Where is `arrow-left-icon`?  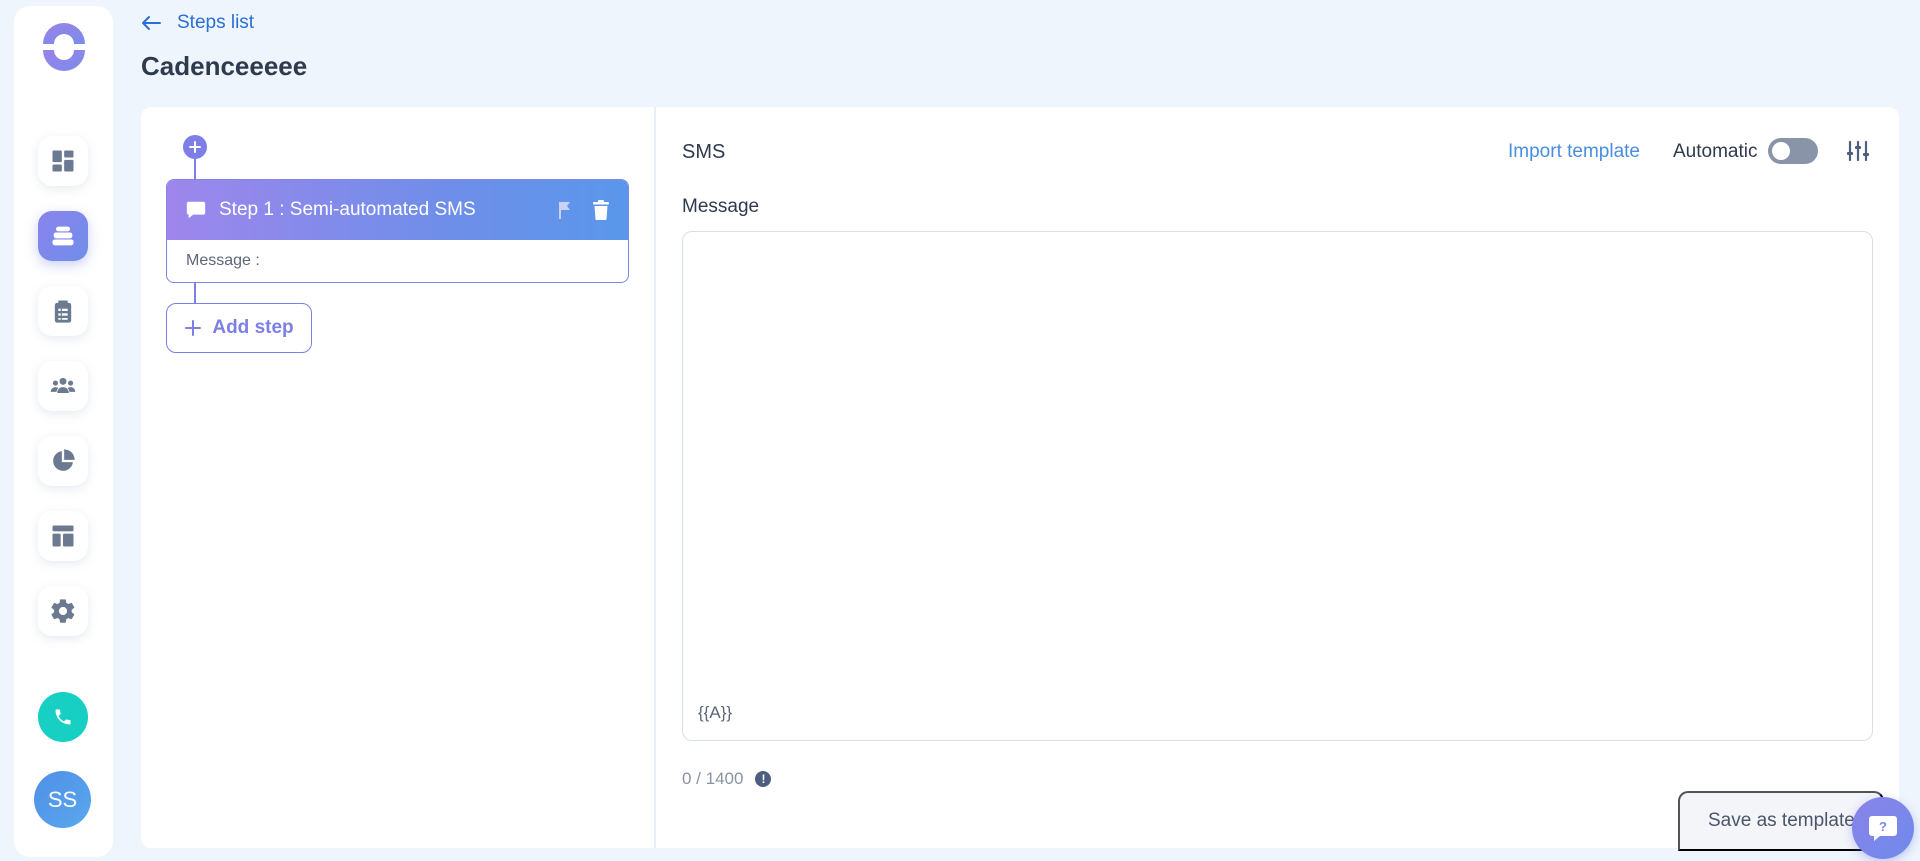
arrow-left-icon is located at coordinates (151, 23).